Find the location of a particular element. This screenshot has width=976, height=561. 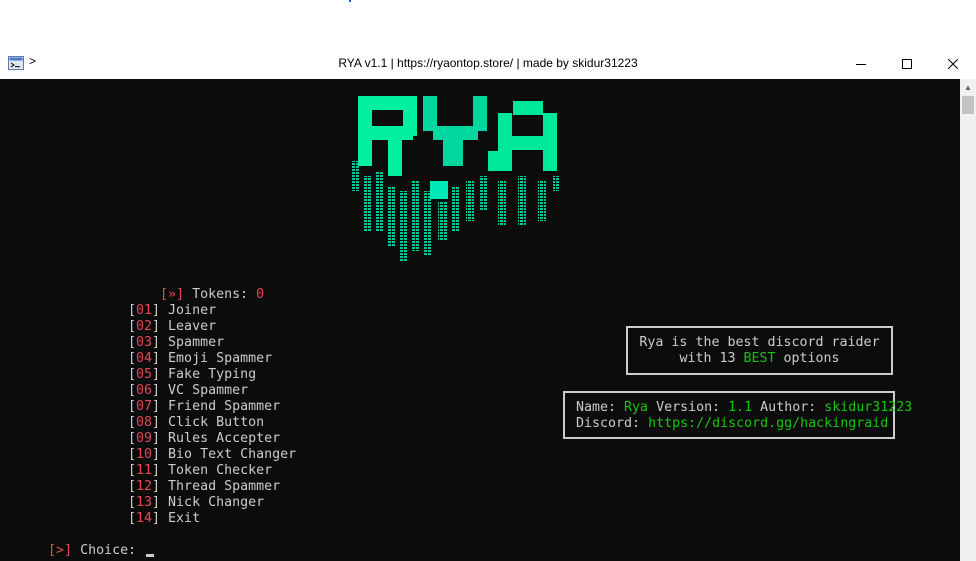

tokens-bracket-close: ] is located at coordinates (180, 294).